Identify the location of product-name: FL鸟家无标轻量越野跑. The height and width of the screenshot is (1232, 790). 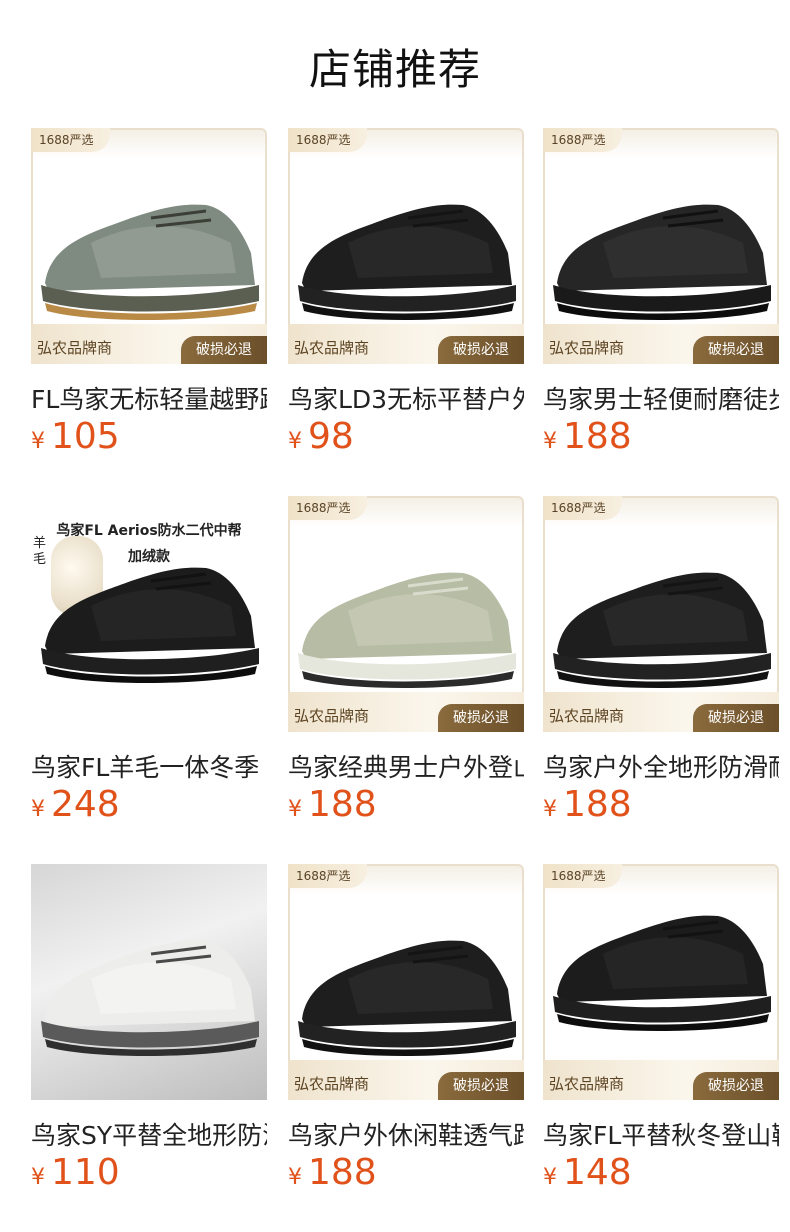
(149, 398).